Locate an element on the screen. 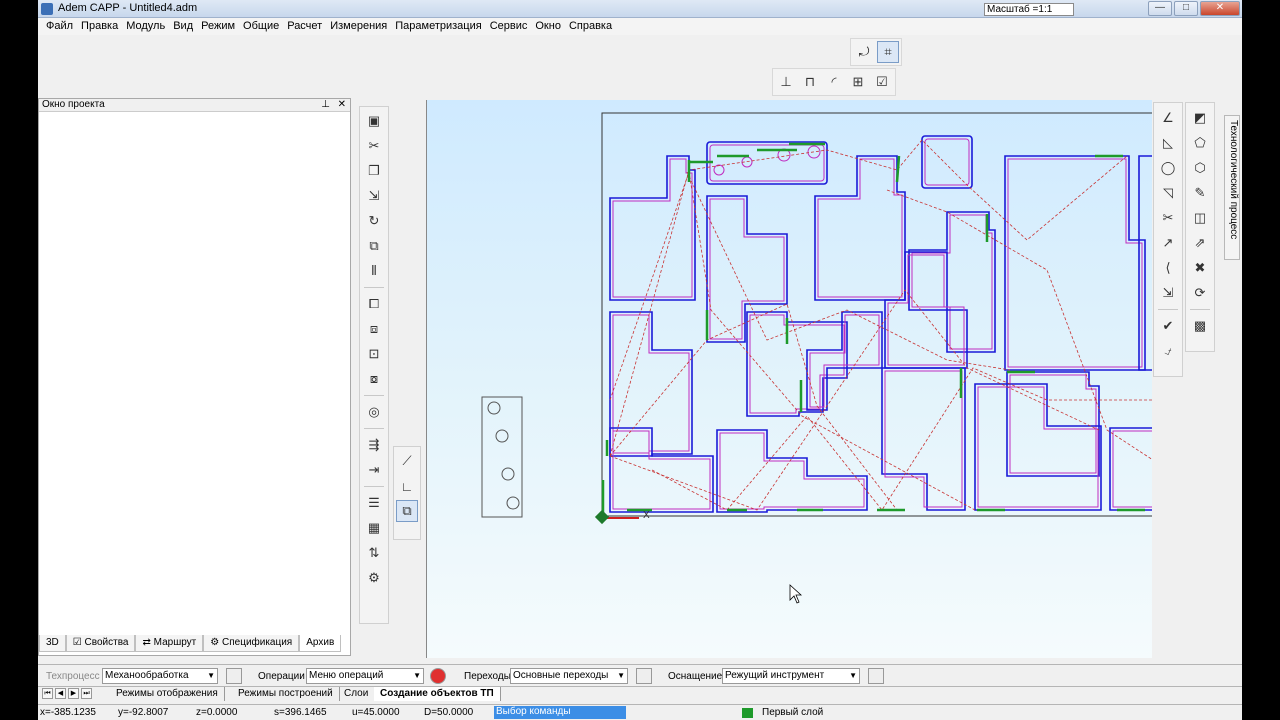 This screenshot has height=720, width=1280. maximize-button: □ is located at coordinates (1186, 8).